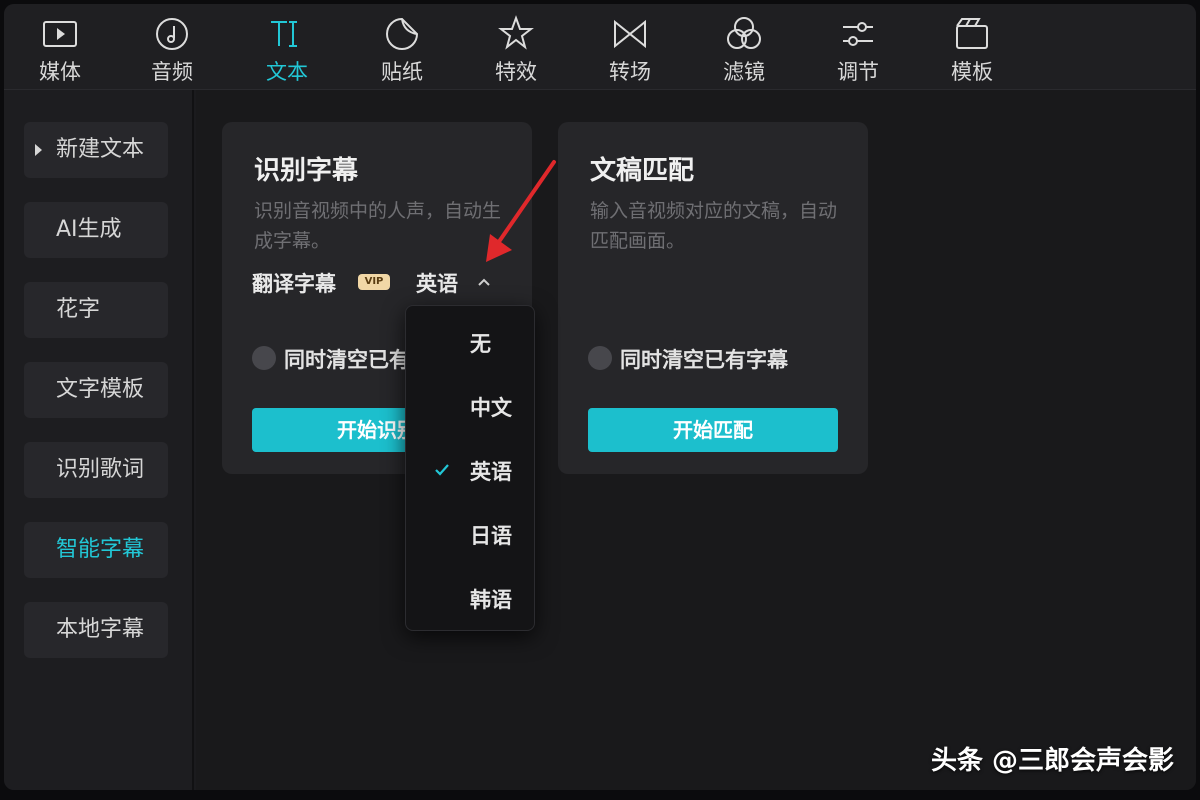 This screenshot has height=800, width=1200. Describe the element at coordinates (306, 171) in the screenshot. I see `card-title: 识别字幕` at that location.